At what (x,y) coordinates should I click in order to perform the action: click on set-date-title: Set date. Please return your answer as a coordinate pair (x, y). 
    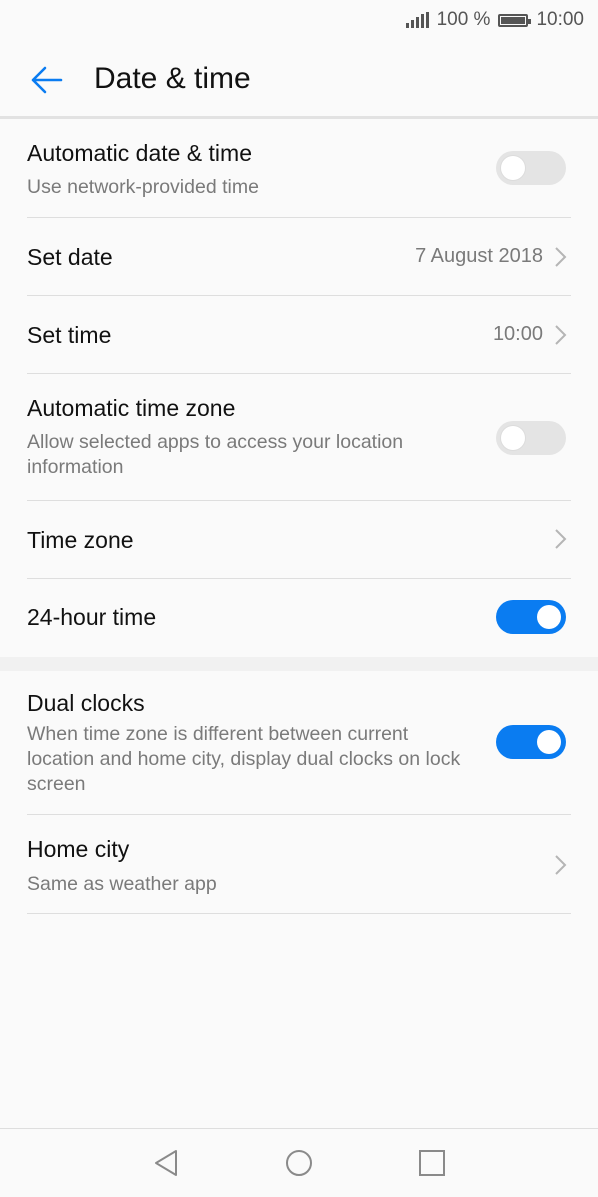
    Looking at the image, I should click on (70, 257).